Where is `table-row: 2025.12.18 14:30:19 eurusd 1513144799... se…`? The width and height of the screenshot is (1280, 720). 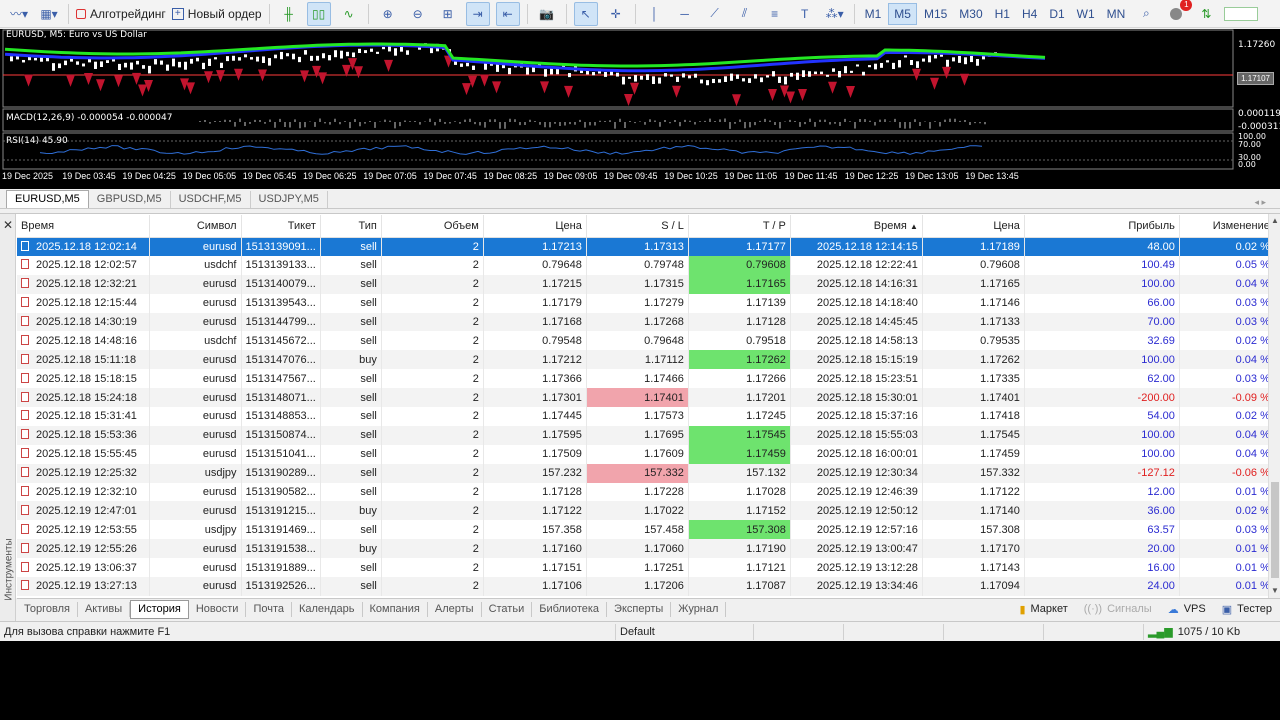
table-row: 2025.12.18 14:30:19 eurusd 1513144799... se… is located at coordinates (646, 322).